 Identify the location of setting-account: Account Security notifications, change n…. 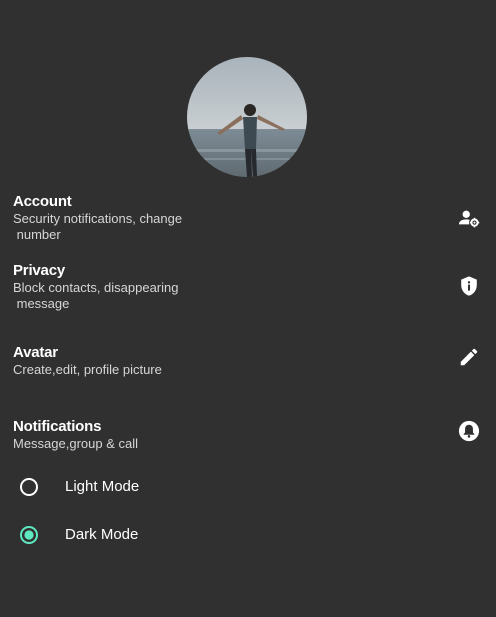
(248, 221).